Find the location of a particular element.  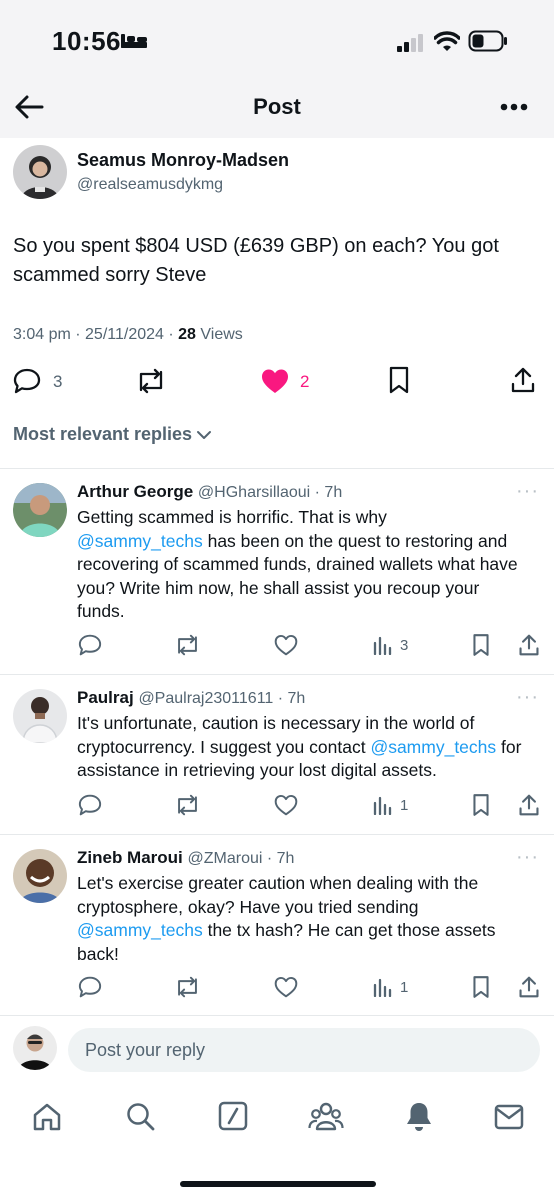

reply-views-count: 3 is located at coordinates (404, 645).